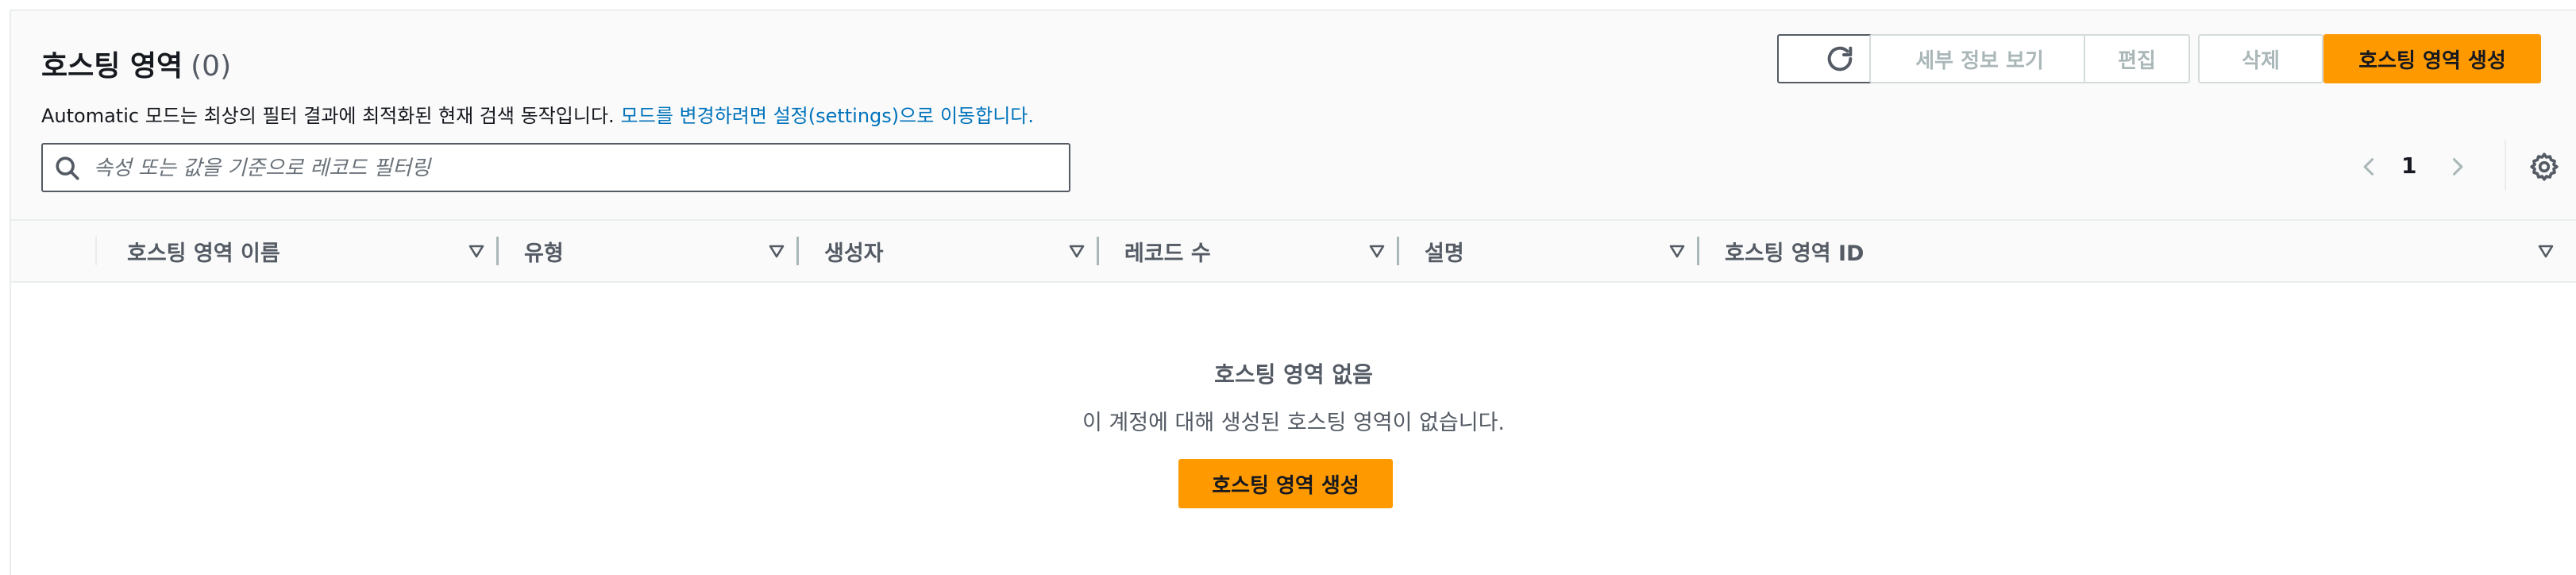 The height and width of the screenshot is (575, 2576). I want to click on filter-input, so click(576, 168).